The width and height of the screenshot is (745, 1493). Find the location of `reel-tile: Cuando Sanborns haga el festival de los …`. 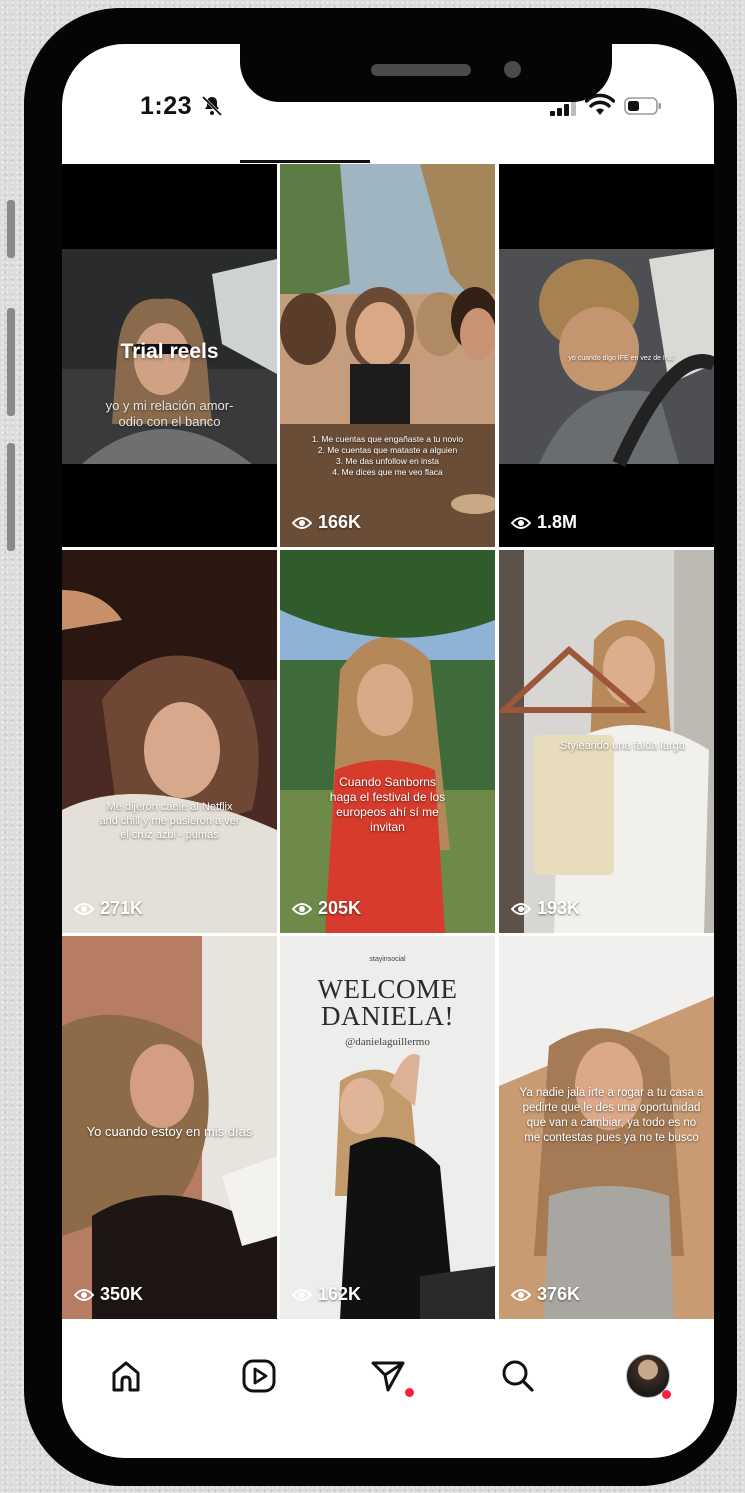

reel-tile: Cuando Sanborns haga el festival de los … is located at coordinates (387, 741).